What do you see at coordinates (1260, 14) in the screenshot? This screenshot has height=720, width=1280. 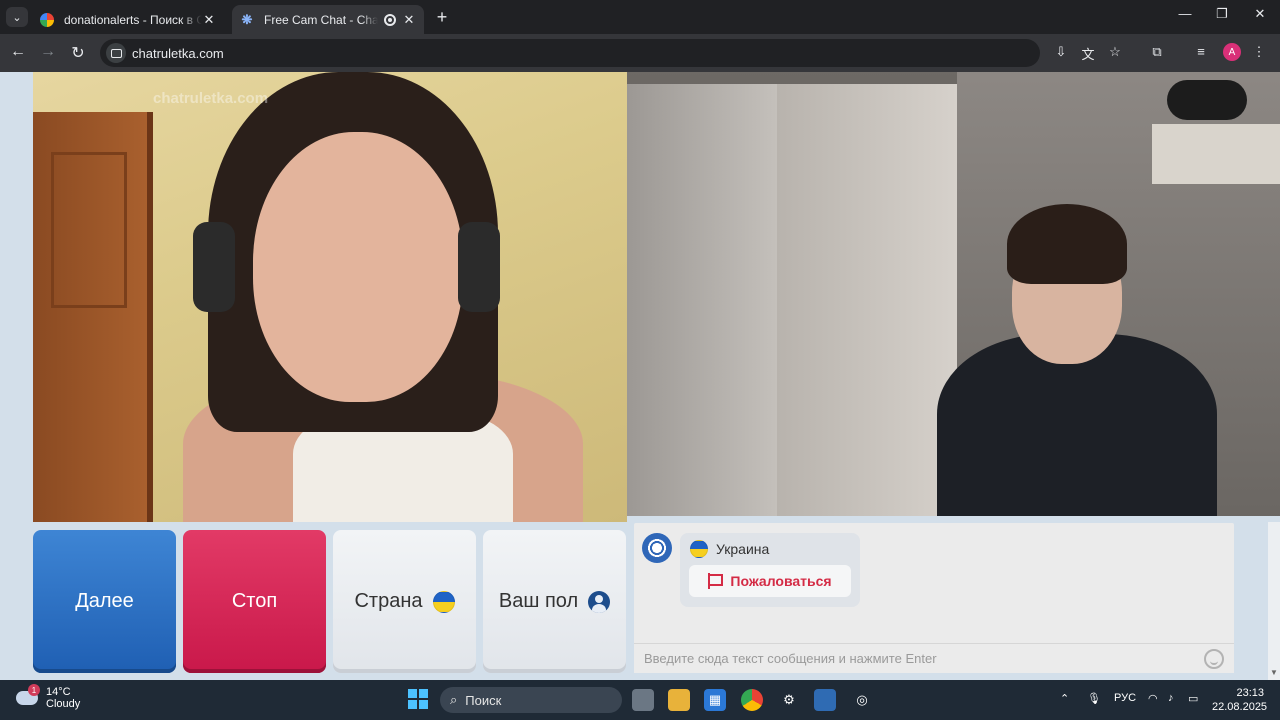 I see `close-window-icon: ✕` at bounding box center [1260, 14].